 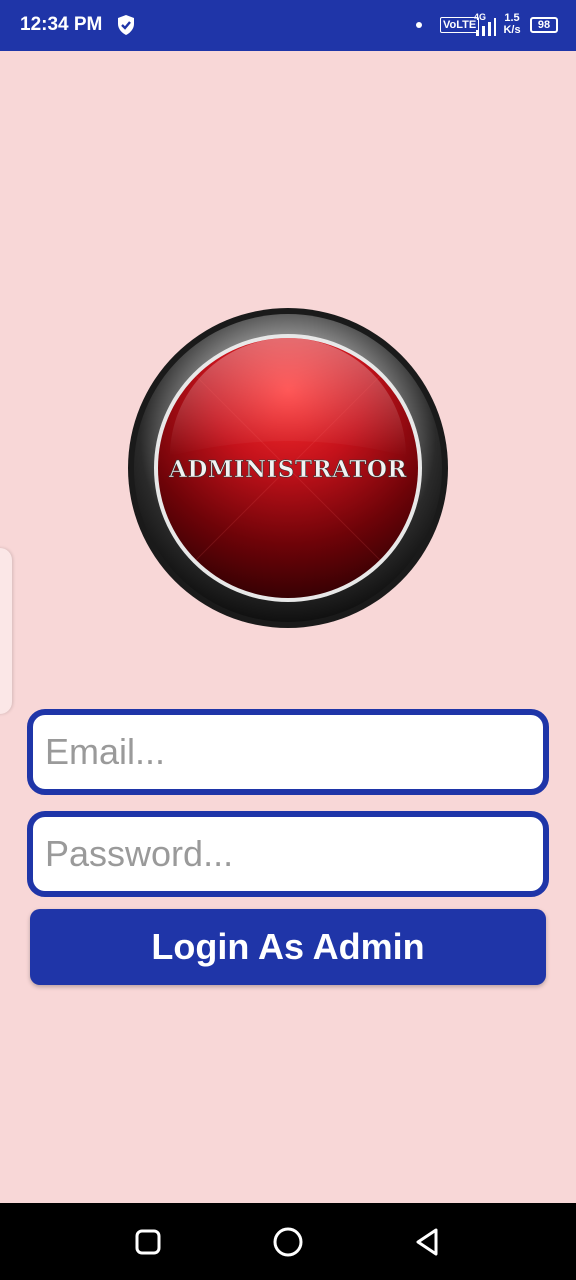 I want to click on email-input, so click(x=288, y=752).